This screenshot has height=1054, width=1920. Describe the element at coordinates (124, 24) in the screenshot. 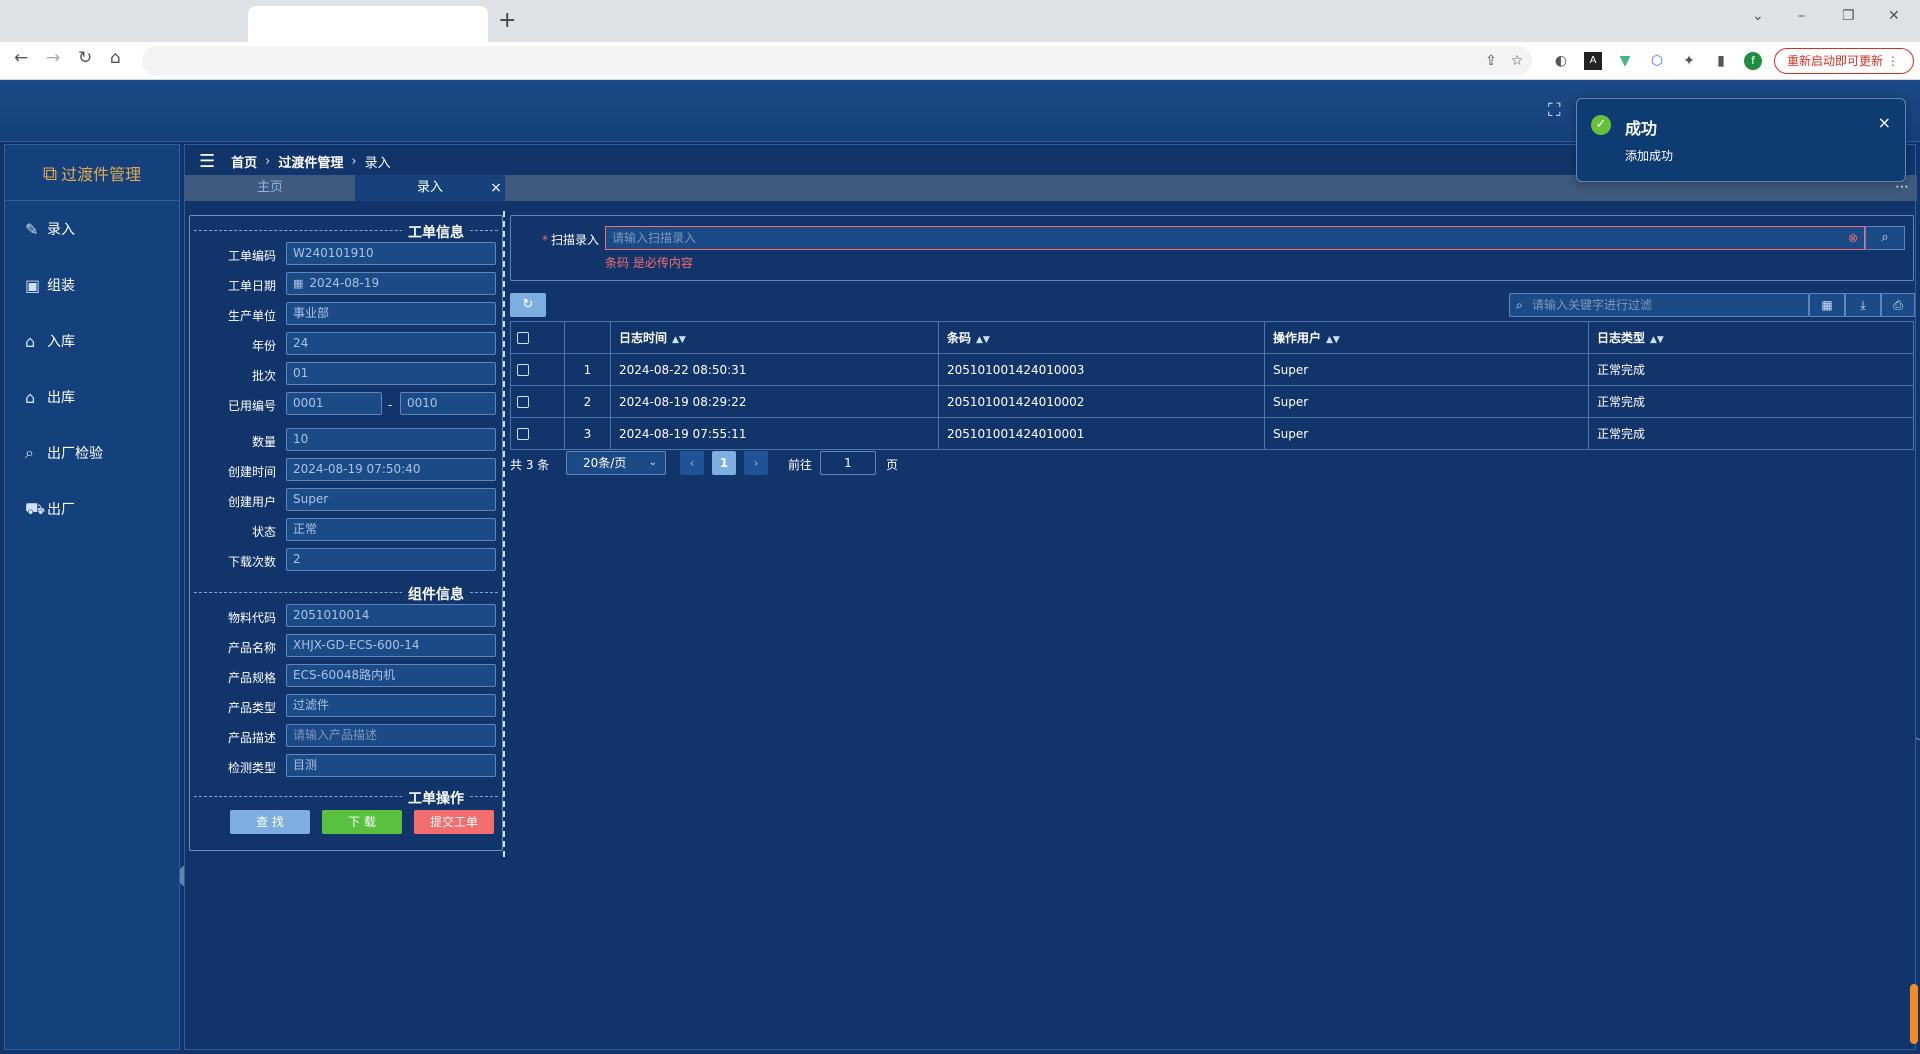

I see `browser-tab-inactive` at that location.